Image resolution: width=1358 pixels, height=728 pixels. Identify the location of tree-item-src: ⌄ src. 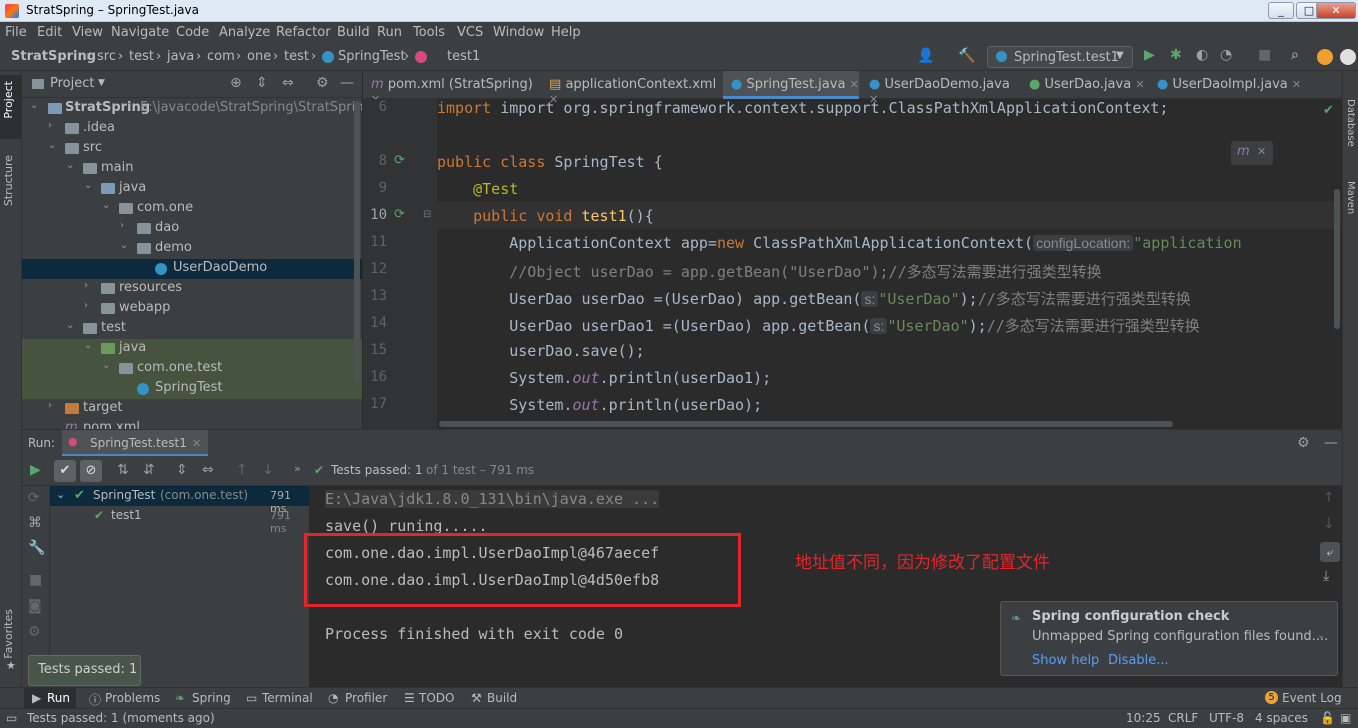
(192, 149).